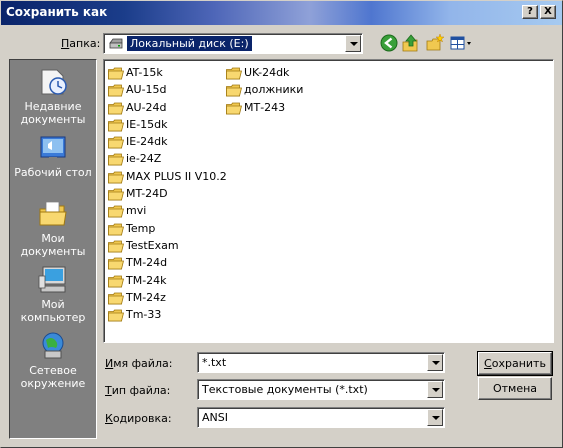 The image size is (563, 448). What do you see at coordinates (285, 389) in the screenshot?
I see `filetype-value: Текстовые документы (*.txt)` at bounding box center [285, 389].